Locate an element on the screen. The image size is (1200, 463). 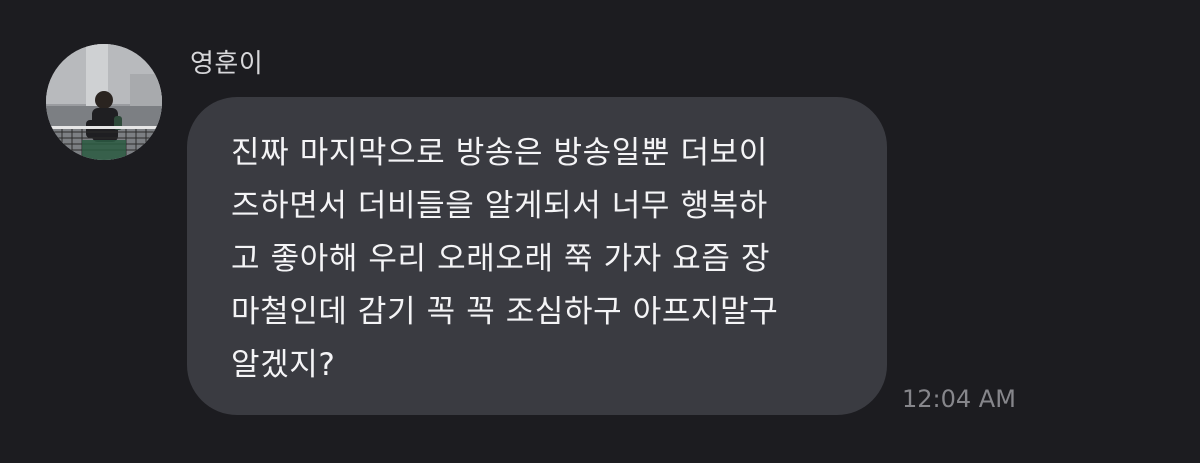
sender-avatar is located at coordinates (104, 102).